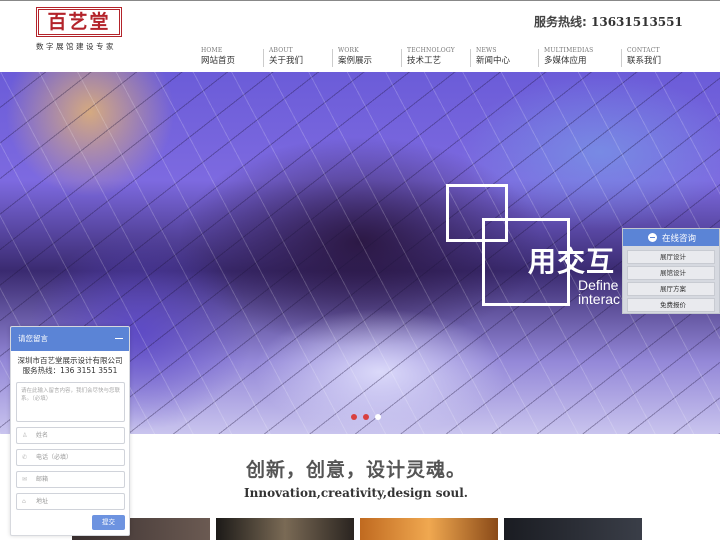  What do you see at coordinates (486, 50) in the screenshot?
I see `nav-item-en-label: NEWS` at bounding box center [486, 50].